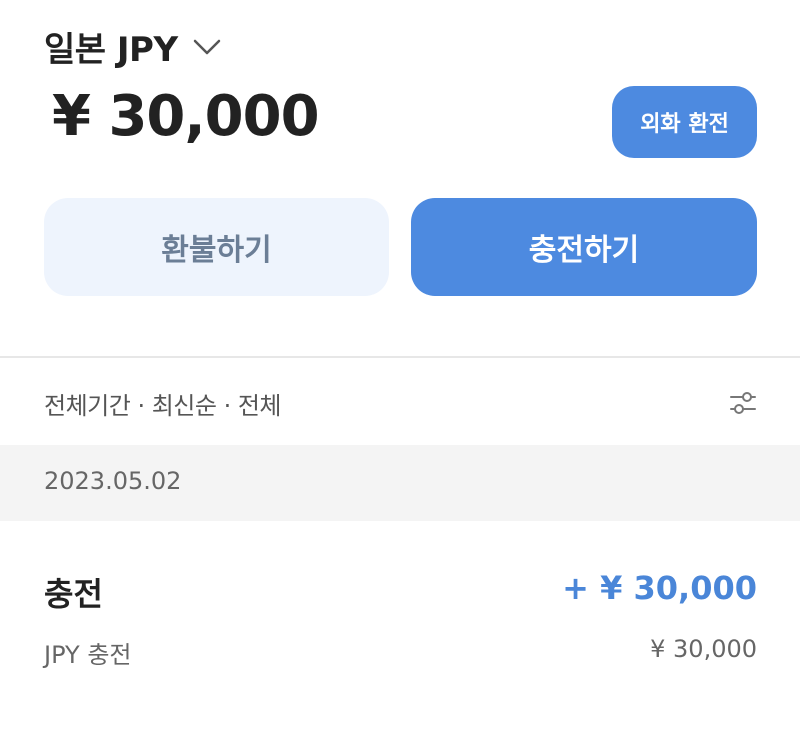 The image size is (800, 737). What do you see at coordinates (206, 46) in the screenshot?
I see `chevron-down-icon` at bounding box center [206, 46].